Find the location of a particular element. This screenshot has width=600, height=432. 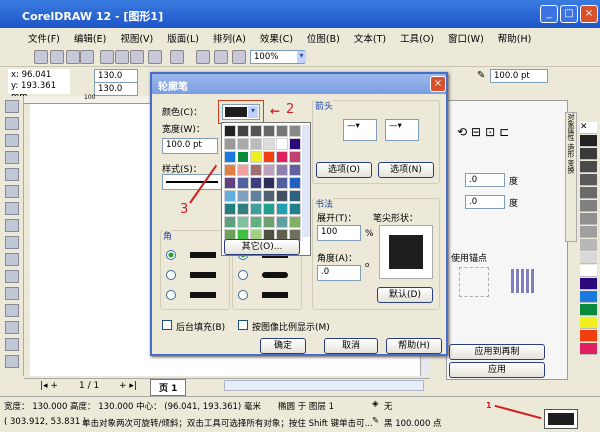

first-page-button: |◂ + is located at coordinates (49, 386).